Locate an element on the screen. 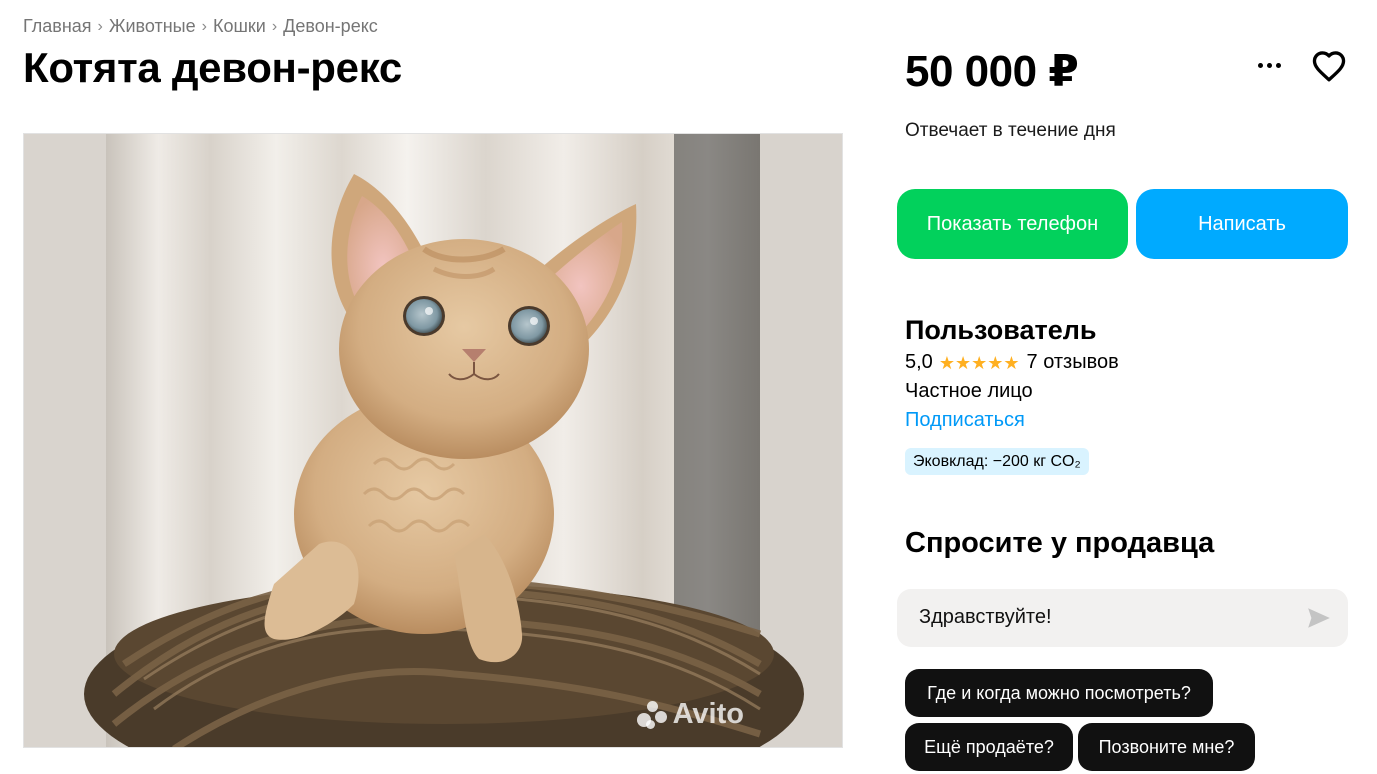  reviews-count: 7 отзывов is located at coordinates (1073, 362).